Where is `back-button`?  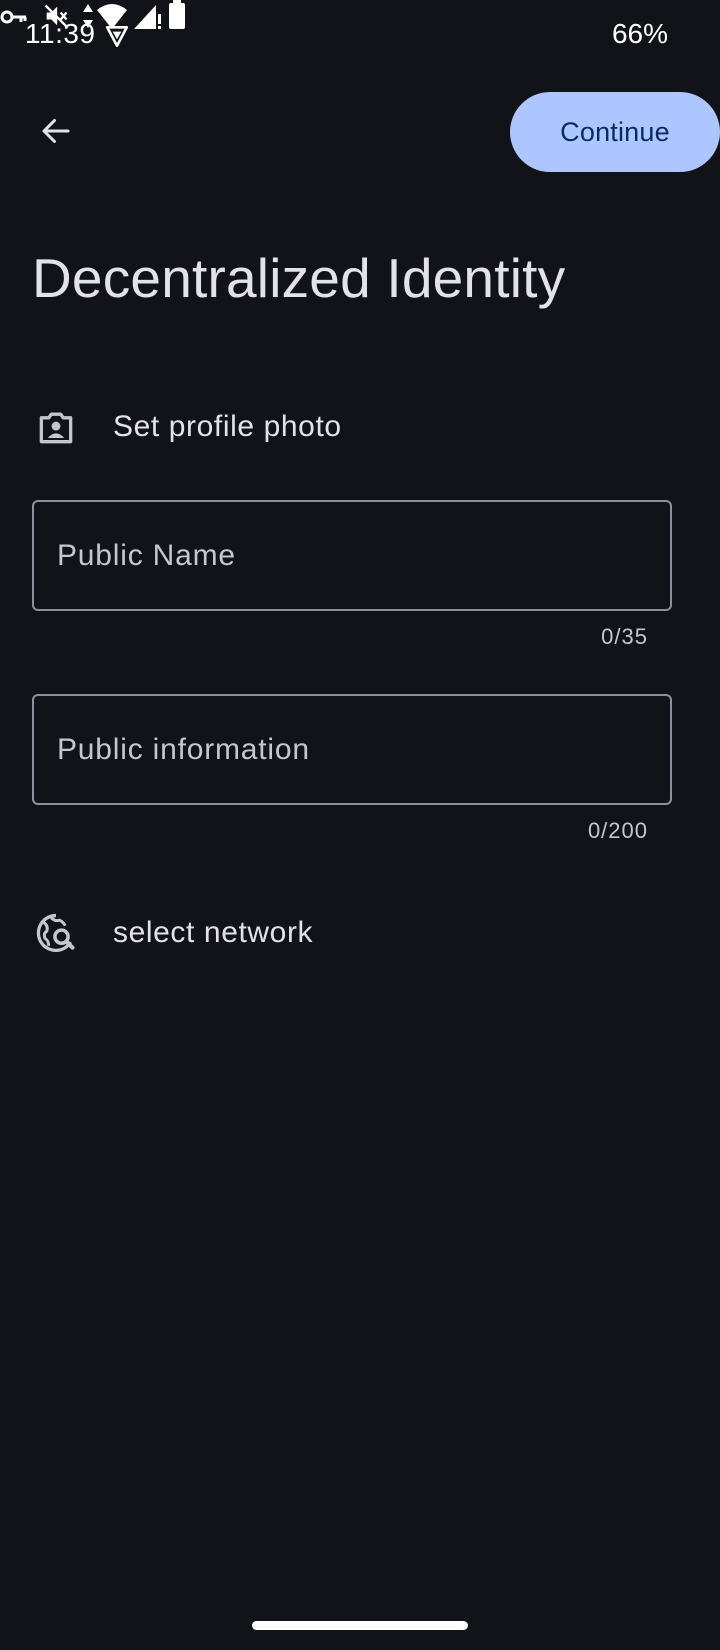
back-button is located at coordinates (56, 131).